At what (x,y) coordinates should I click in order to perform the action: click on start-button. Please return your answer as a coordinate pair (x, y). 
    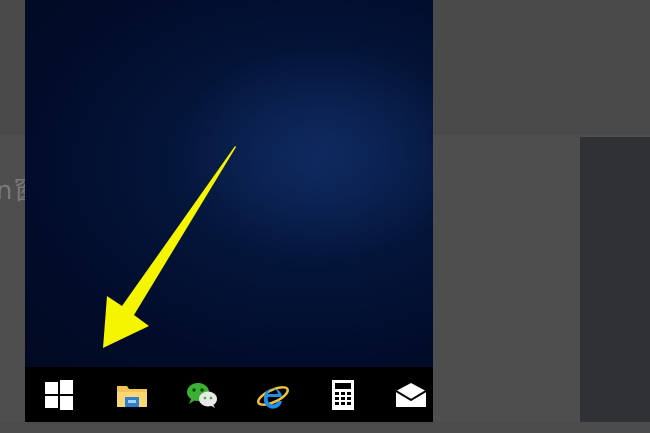
    Looking at the image, I should click on (59, 394).